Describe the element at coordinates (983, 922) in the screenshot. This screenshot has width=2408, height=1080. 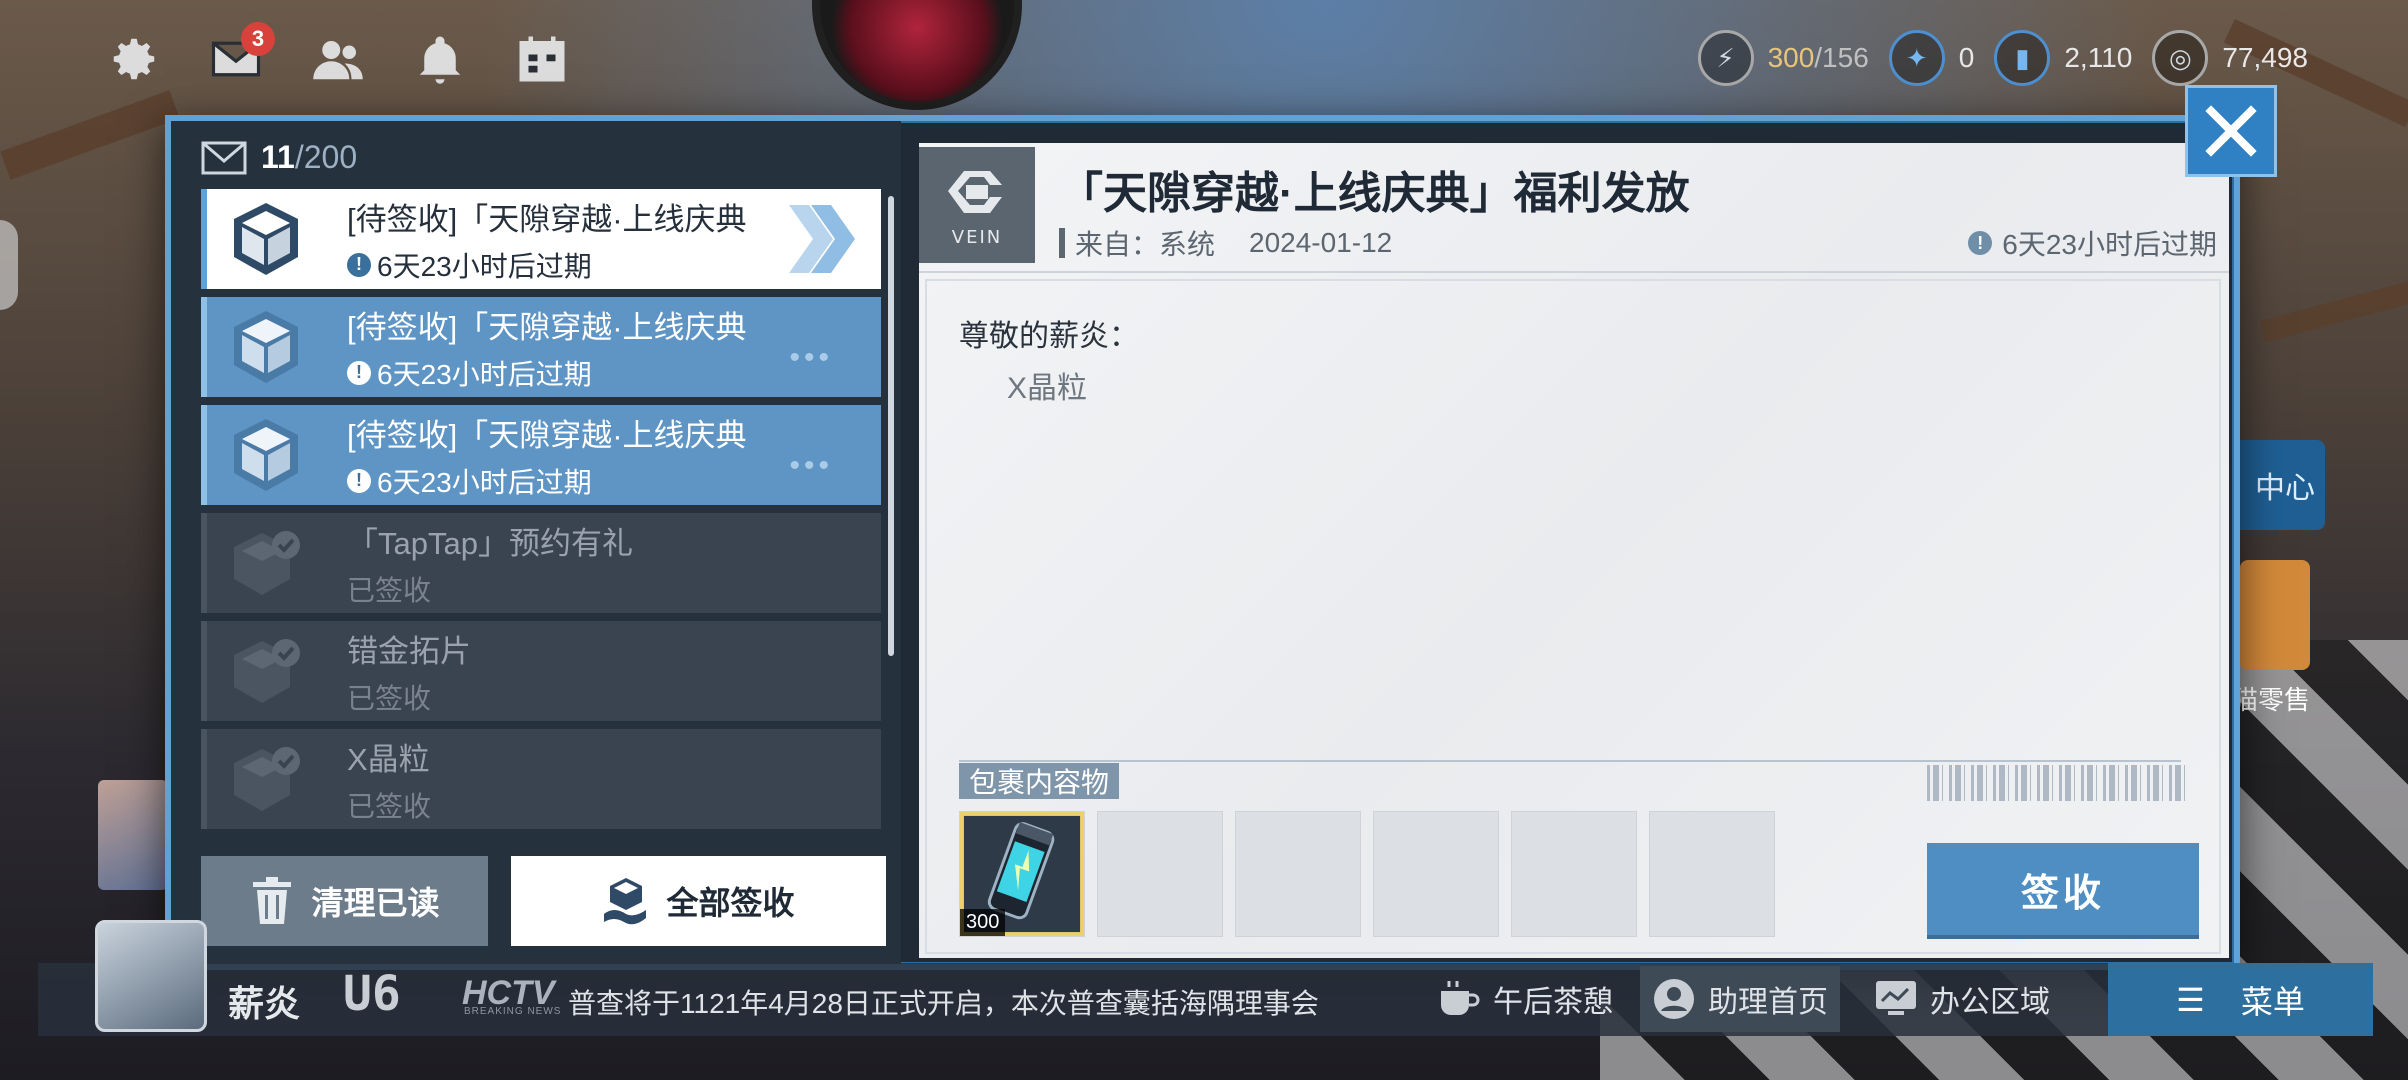
I see `attachment-quantity: 300` at that location.